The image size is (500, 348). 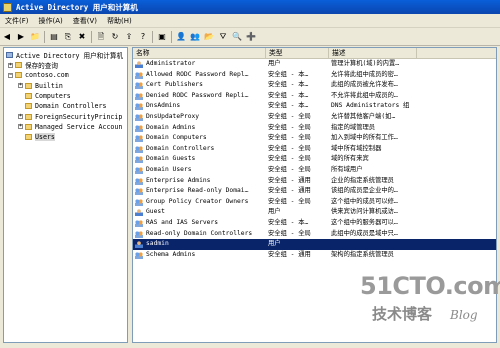 What do you see at coordinates (85, 21) in the screenshot?
I see `menu-item-2: 查看(V)` at bounding box center [85, 21].